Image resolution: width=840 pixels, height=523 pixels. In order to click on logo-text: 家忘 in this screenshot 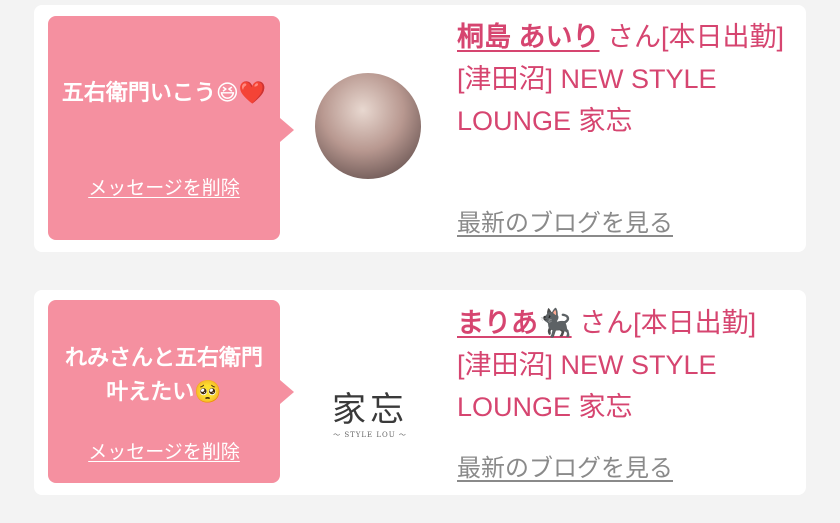, I will do `click(370, 410)`.